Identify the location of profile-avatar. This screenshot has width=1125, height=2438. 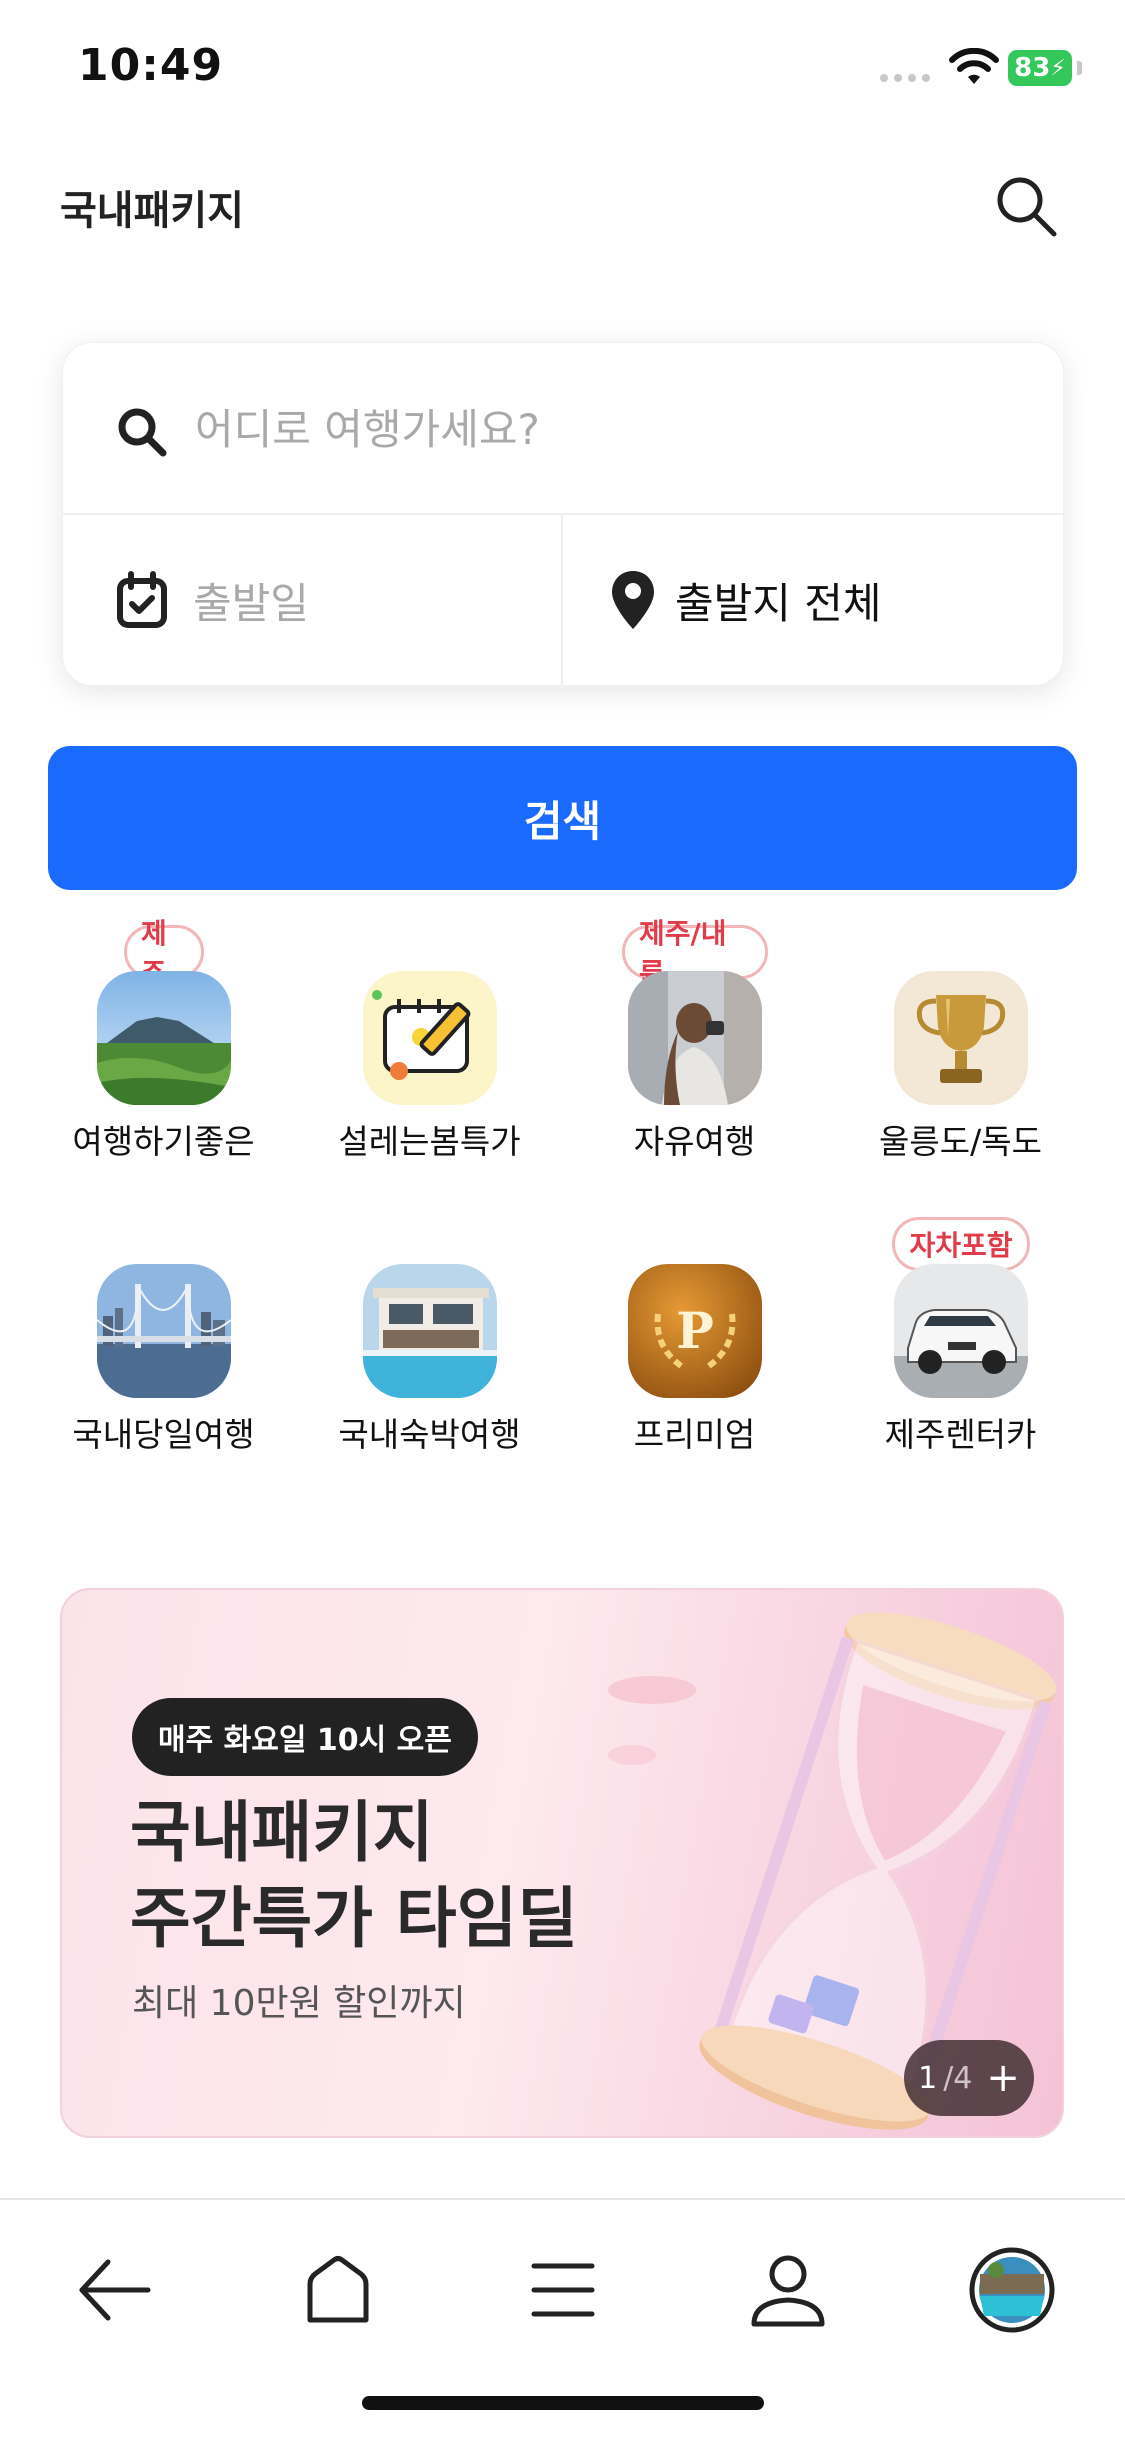
(1012, 2290).